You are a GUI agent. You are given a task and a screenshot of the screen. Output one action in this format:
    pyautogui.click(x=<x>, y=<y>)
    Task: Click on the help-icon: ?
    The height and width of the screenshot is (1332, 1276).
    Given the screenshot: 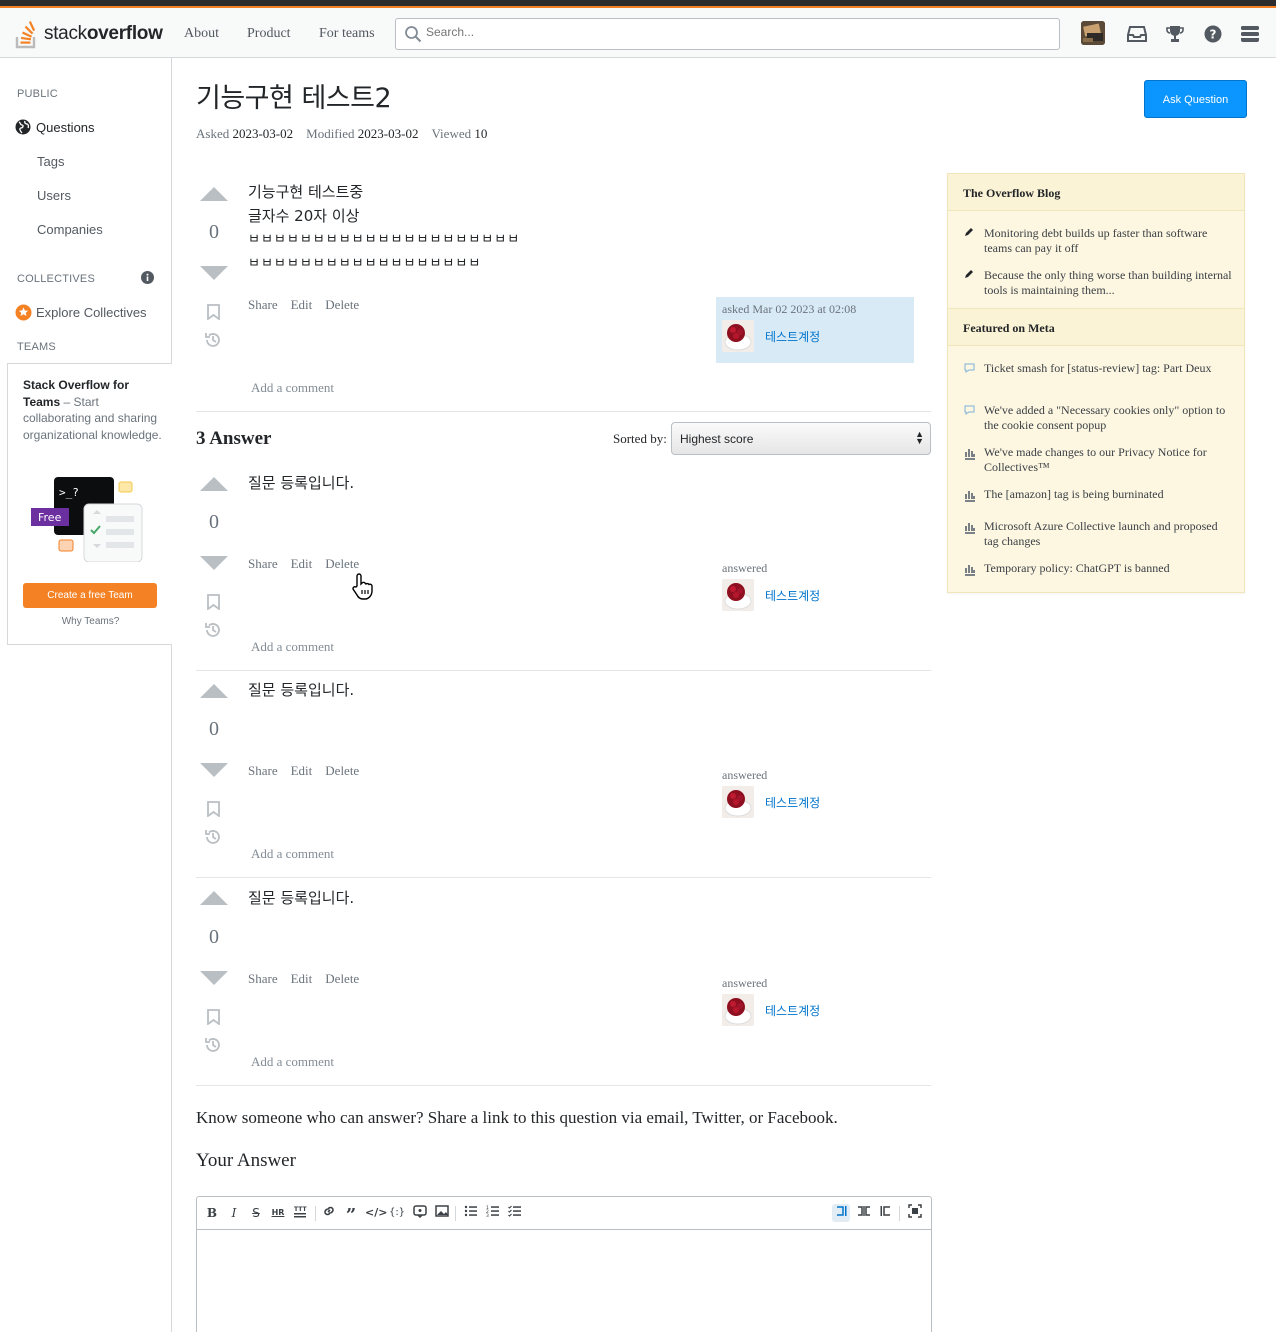 What is the action you would take?
    pyautogui.click(x=1213, y=34)
    